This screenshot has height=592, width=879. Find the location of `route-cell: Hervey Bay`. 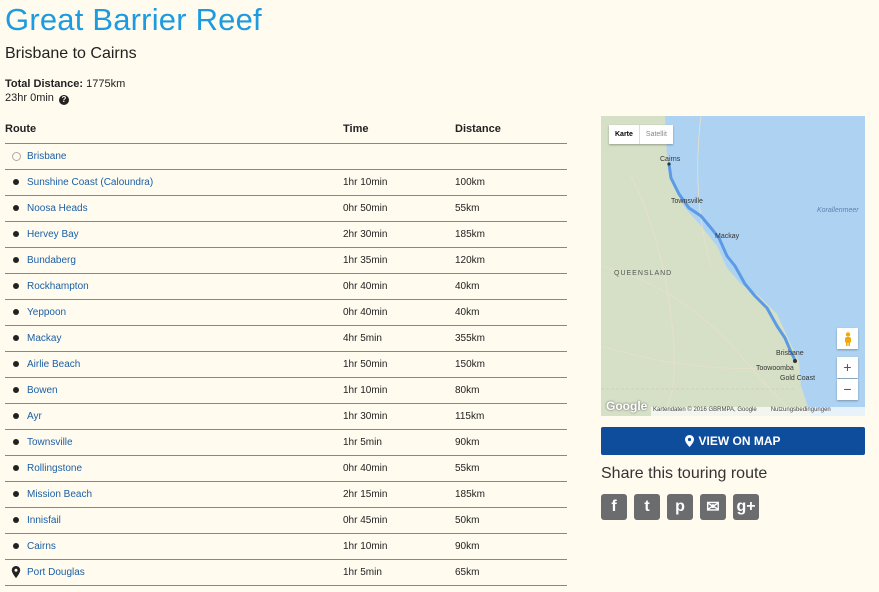

route-cell: Hervey Bay is located at coordinates (174, 234).